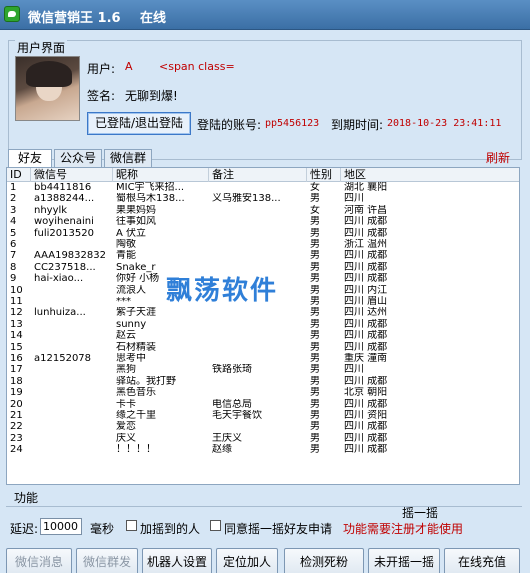 This screenshot has width=530, height=573. What do you see at coordinates (430, 175) in the screenshot?
I see `column-header-region: 地区` at bounding box center [430, 175].